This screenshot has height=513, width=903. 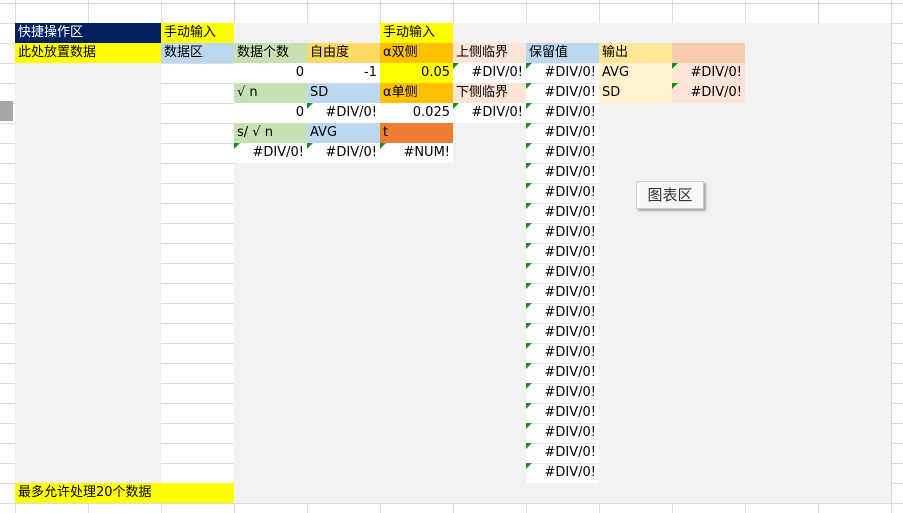 What do you see at coordinates (635, 93) in the screenshot?
I see `output-sd-label: SD` at bounding box center [635, 93].